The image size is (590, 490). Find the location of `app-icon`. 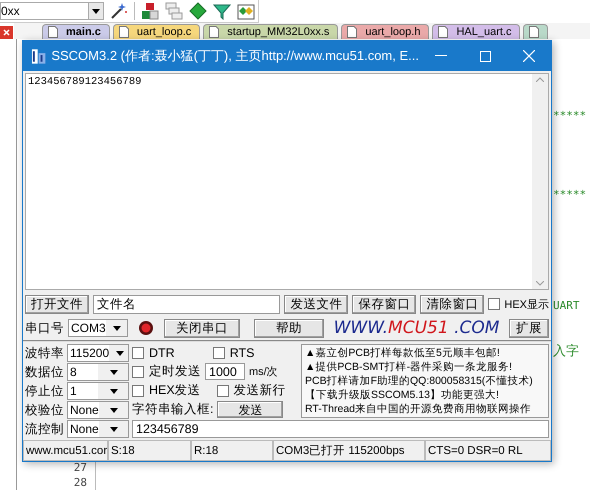

app-icon is located at coordinates (38, 56).